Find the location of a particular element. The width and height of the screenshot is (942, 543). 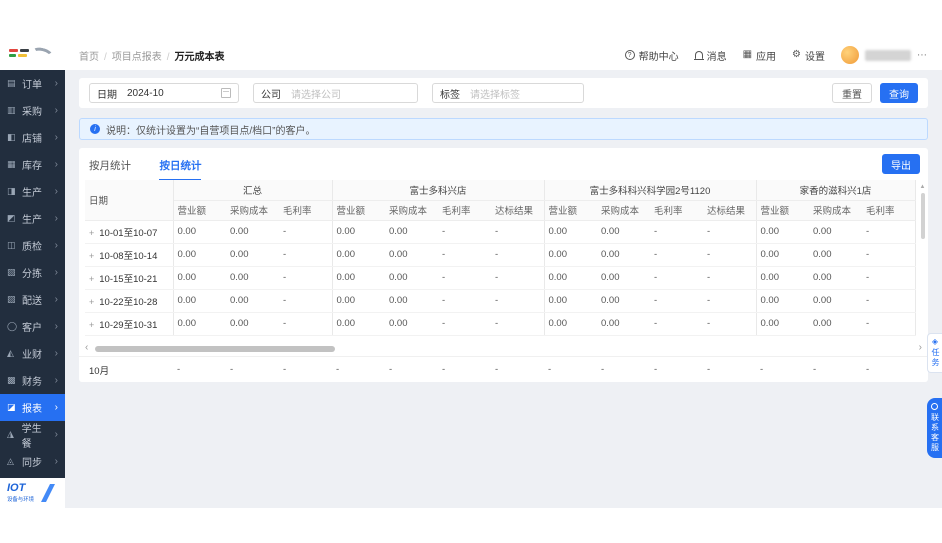

breadcrumb-home: 首页 is located at coordinates (89, 57).